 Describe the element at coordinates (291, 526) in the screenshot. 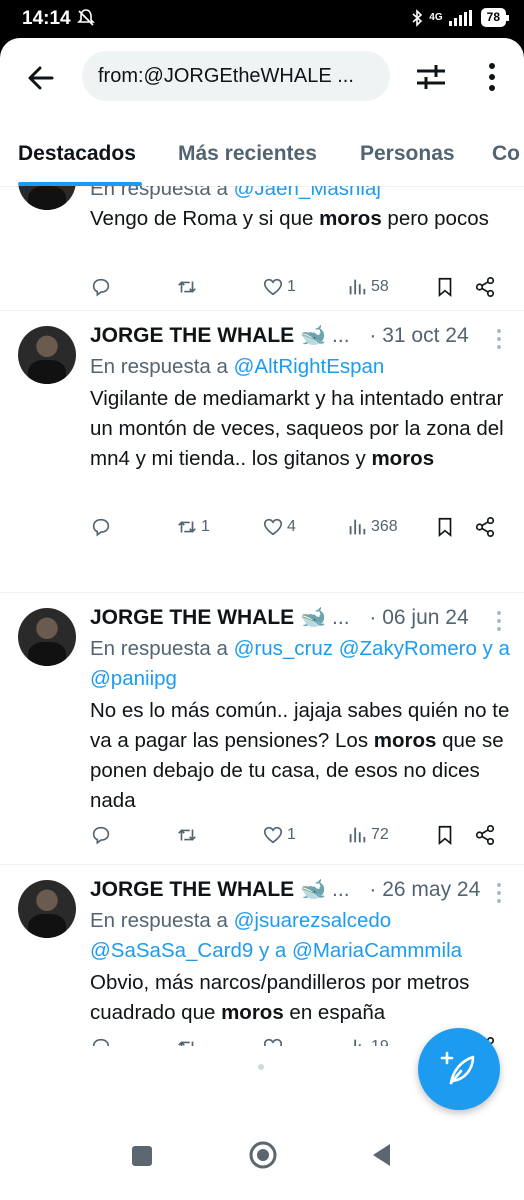

I see `like-count: 4` at that location.